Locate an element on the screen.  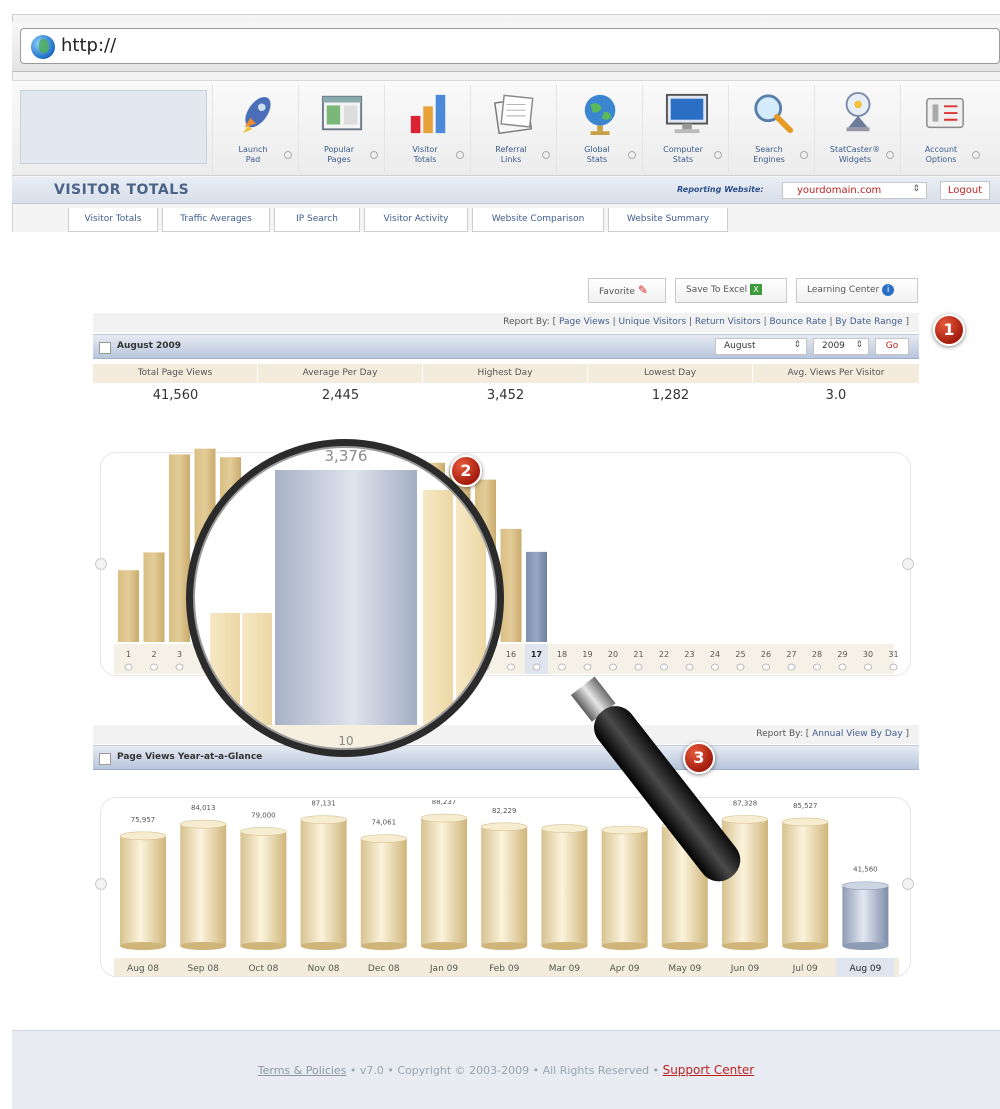
handle-grip is located at coordinates (667, 794).